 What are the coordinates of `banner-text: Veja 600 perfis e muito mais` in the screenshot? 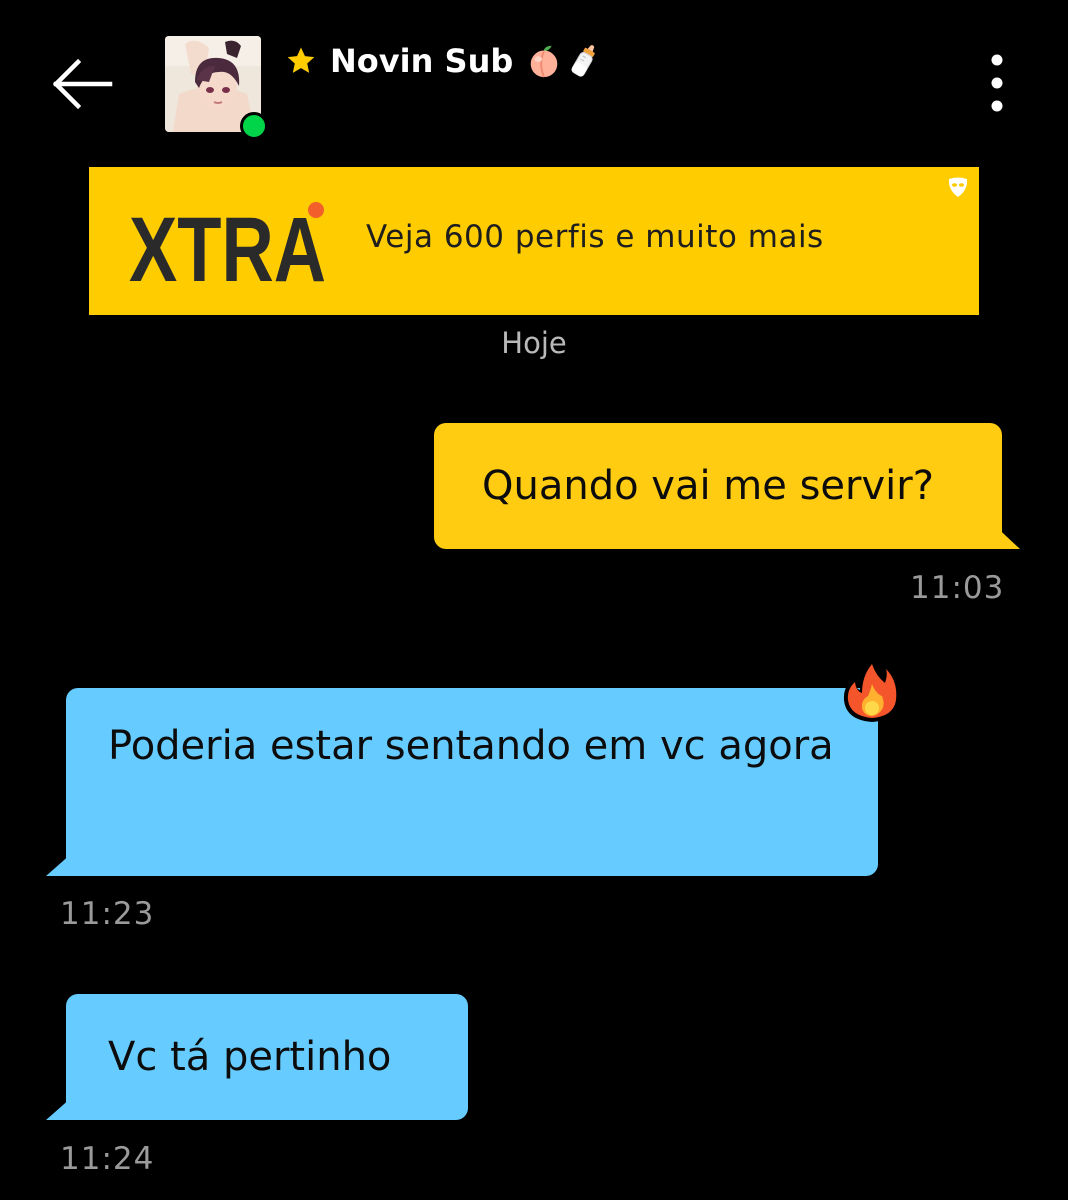 It's located at (595, 237).